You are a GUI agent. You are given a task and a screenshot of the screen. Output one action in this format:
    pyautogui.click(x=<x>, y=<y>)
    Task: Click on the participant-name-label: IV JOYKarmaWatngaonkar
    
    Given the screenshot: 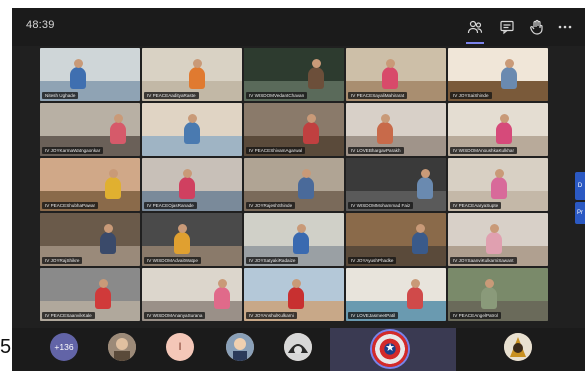 What is the action you would take?
    pyautogui.click(x=73, y=150)
    